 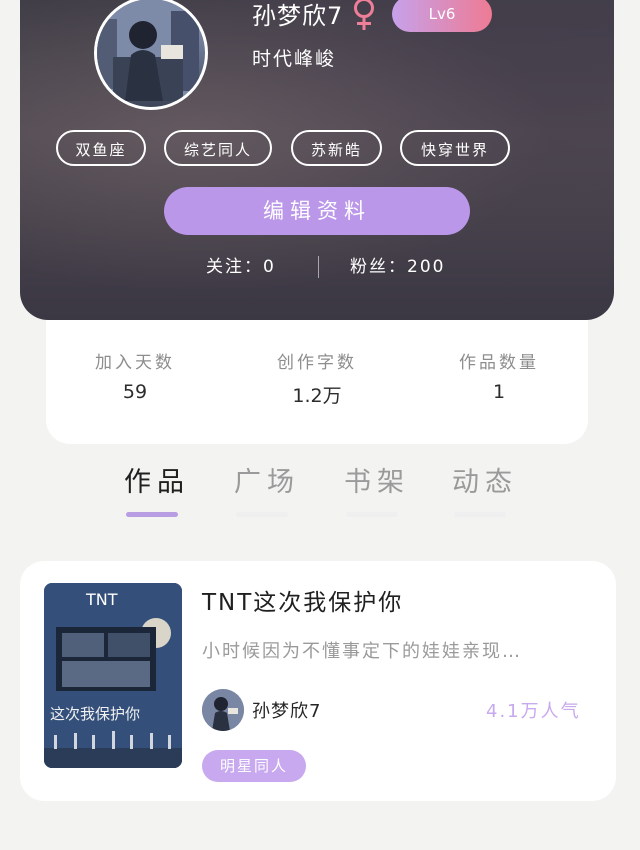 I want to click on username: 孙梦欣7, so click(x=315, y=15).